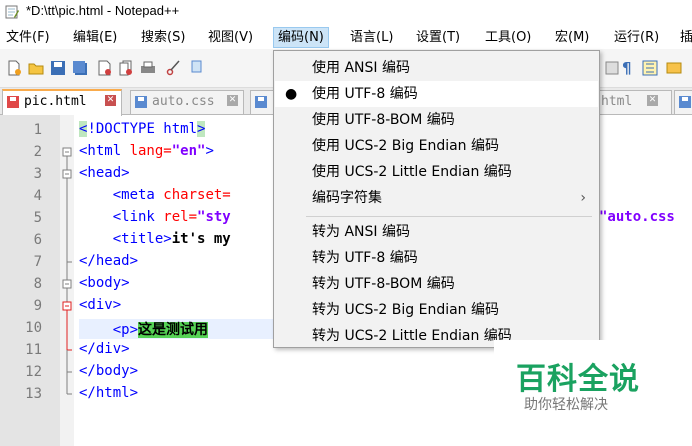 The height and width of the screenshot is (446, 692). Describe the element at coordinates (183, 101) in the screenshot. I see `tab-label: auto.css` at that location.